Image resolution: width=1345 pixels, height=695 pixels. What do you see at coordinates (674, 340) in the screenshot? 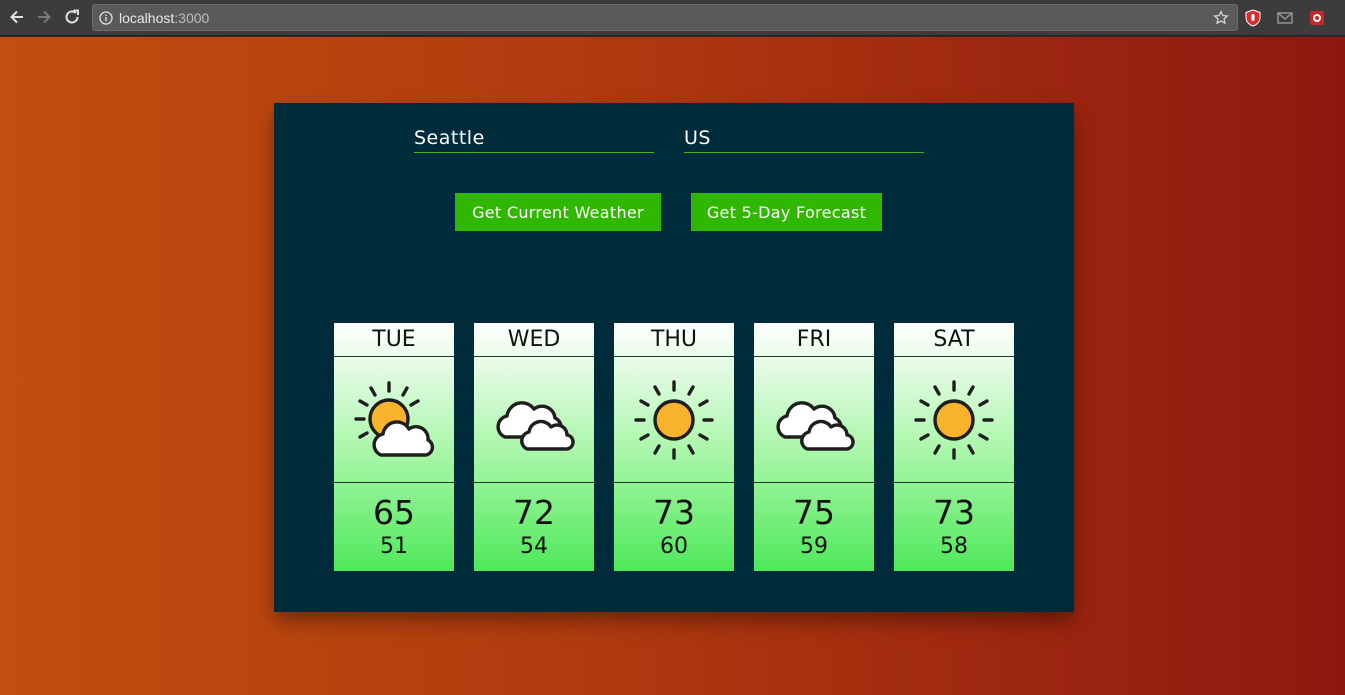
I see `day-name: THU` at bounding box center [674, 340].